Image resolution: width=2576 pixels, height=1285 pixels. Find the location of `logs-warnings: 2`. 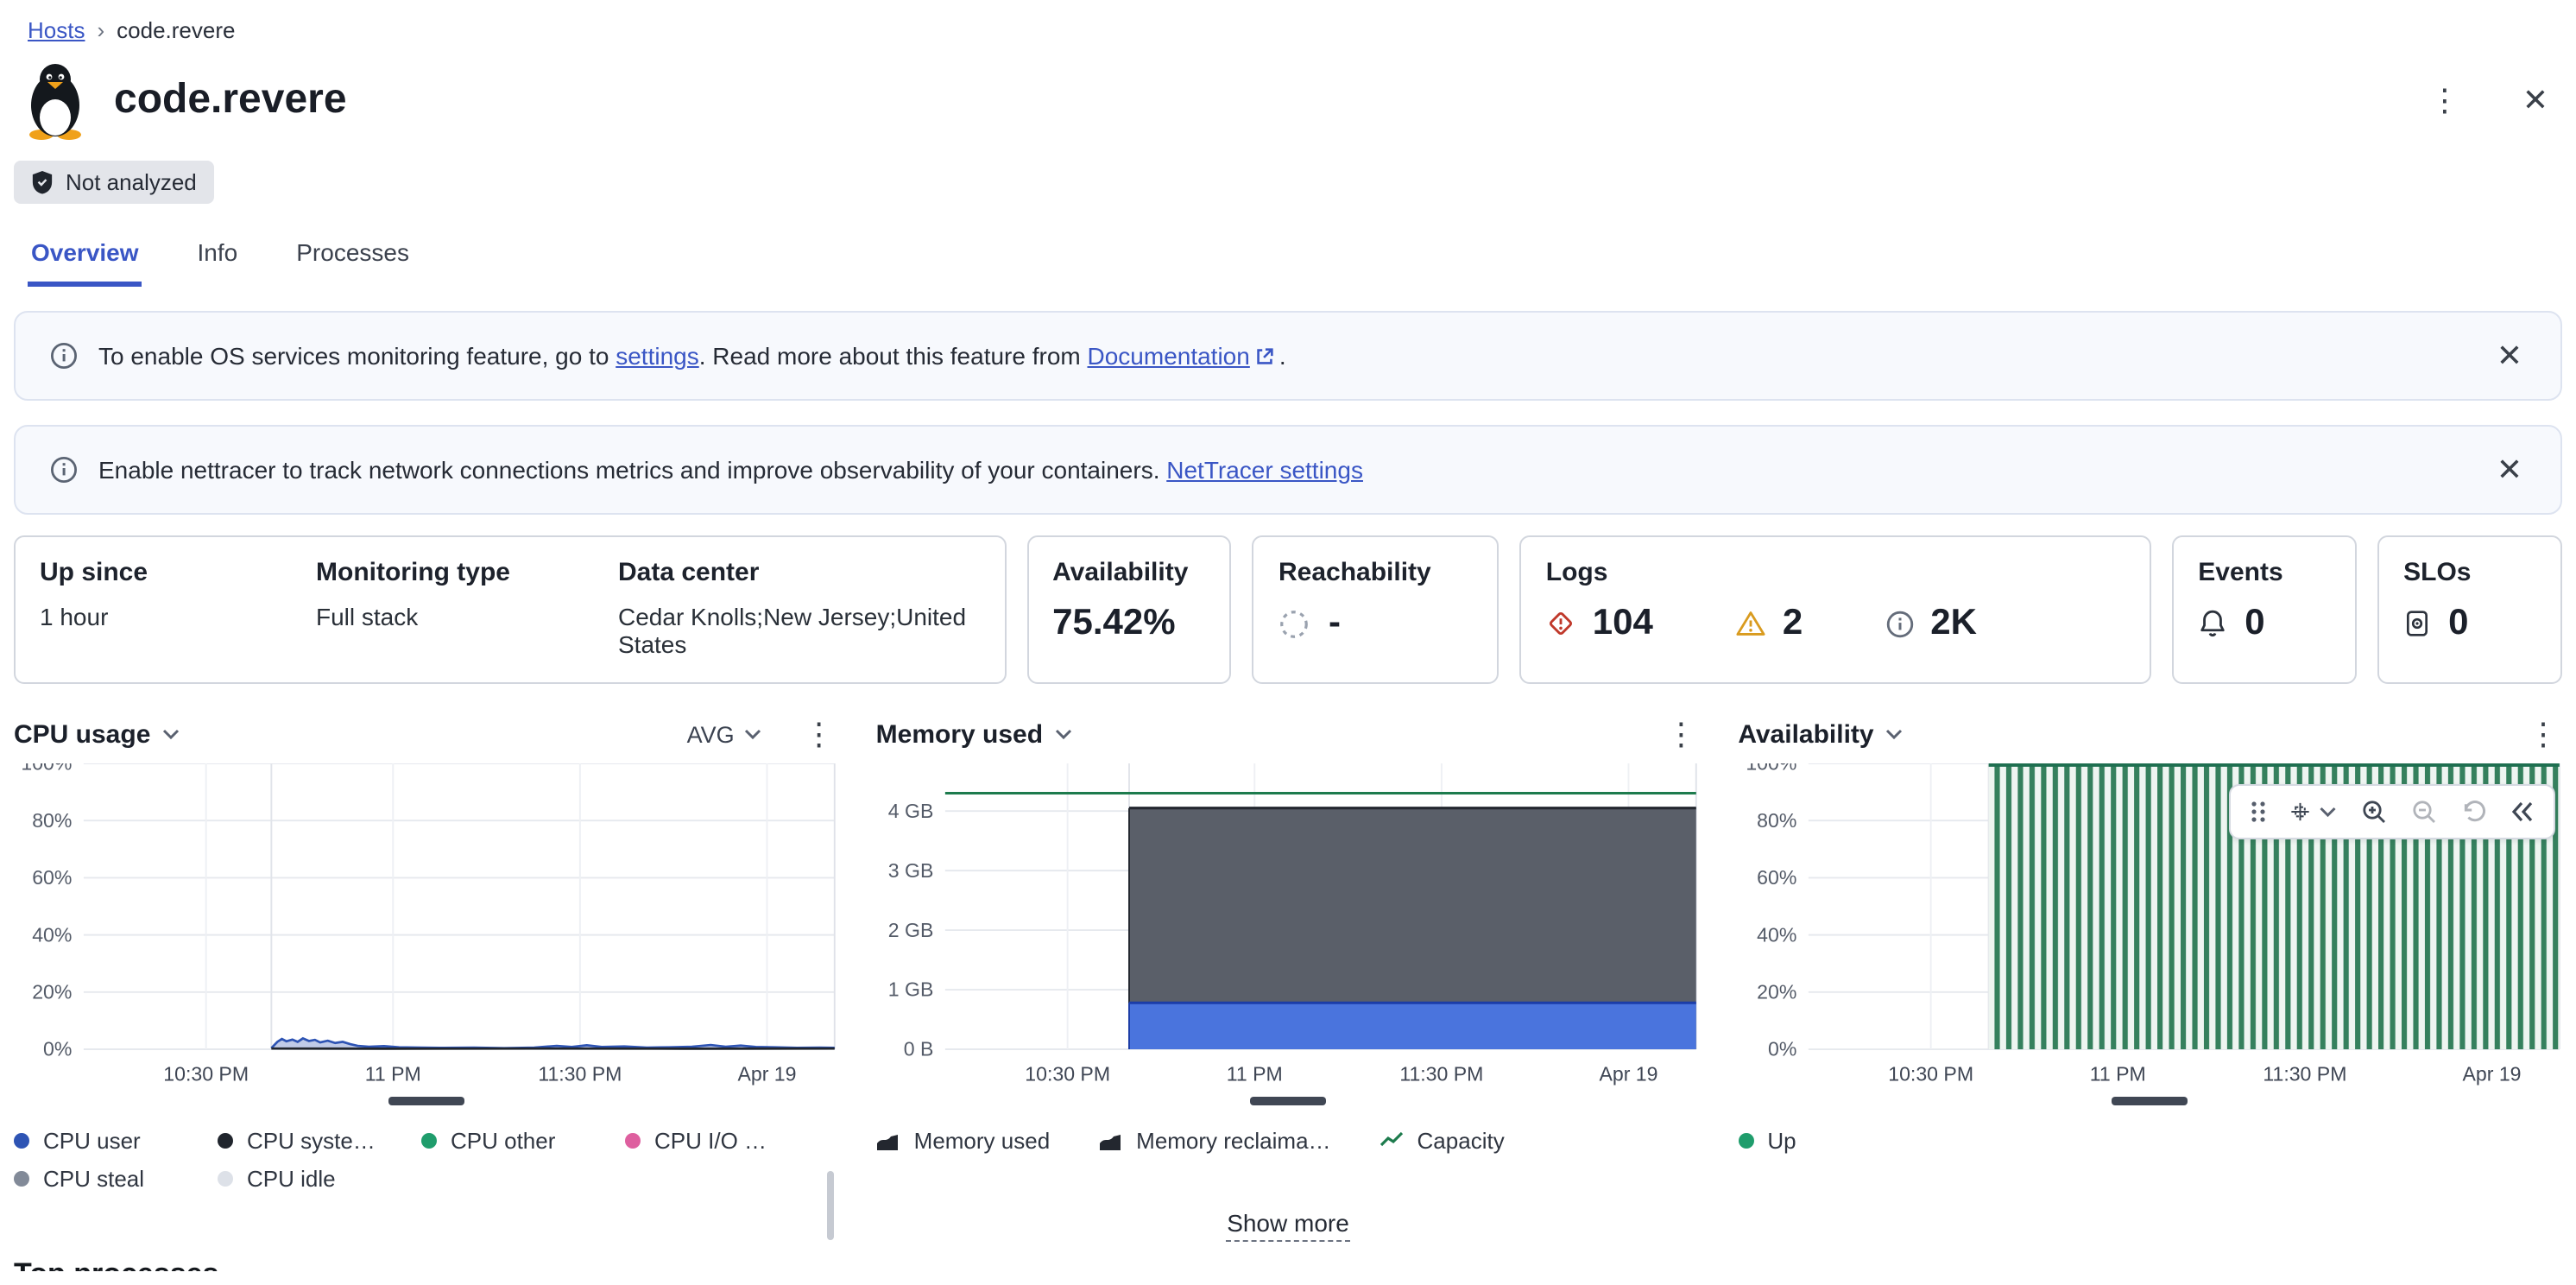

logs-warnings: 2 is located at coordinates (1769, 623).